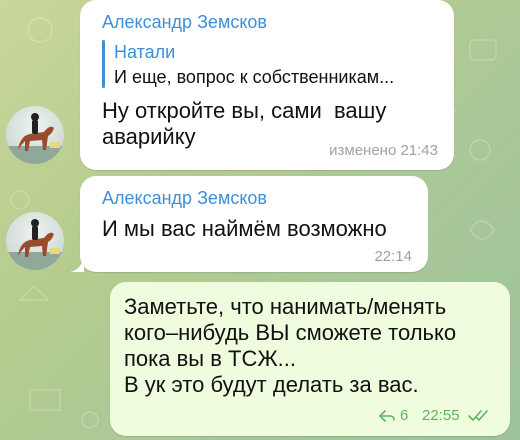 The image size is (520, 440). What do you see at coordinates (271, 384) in the screenshot?
I see `message-text-line: В ук это будут делать за вас.` at bounding box center [271, 384].